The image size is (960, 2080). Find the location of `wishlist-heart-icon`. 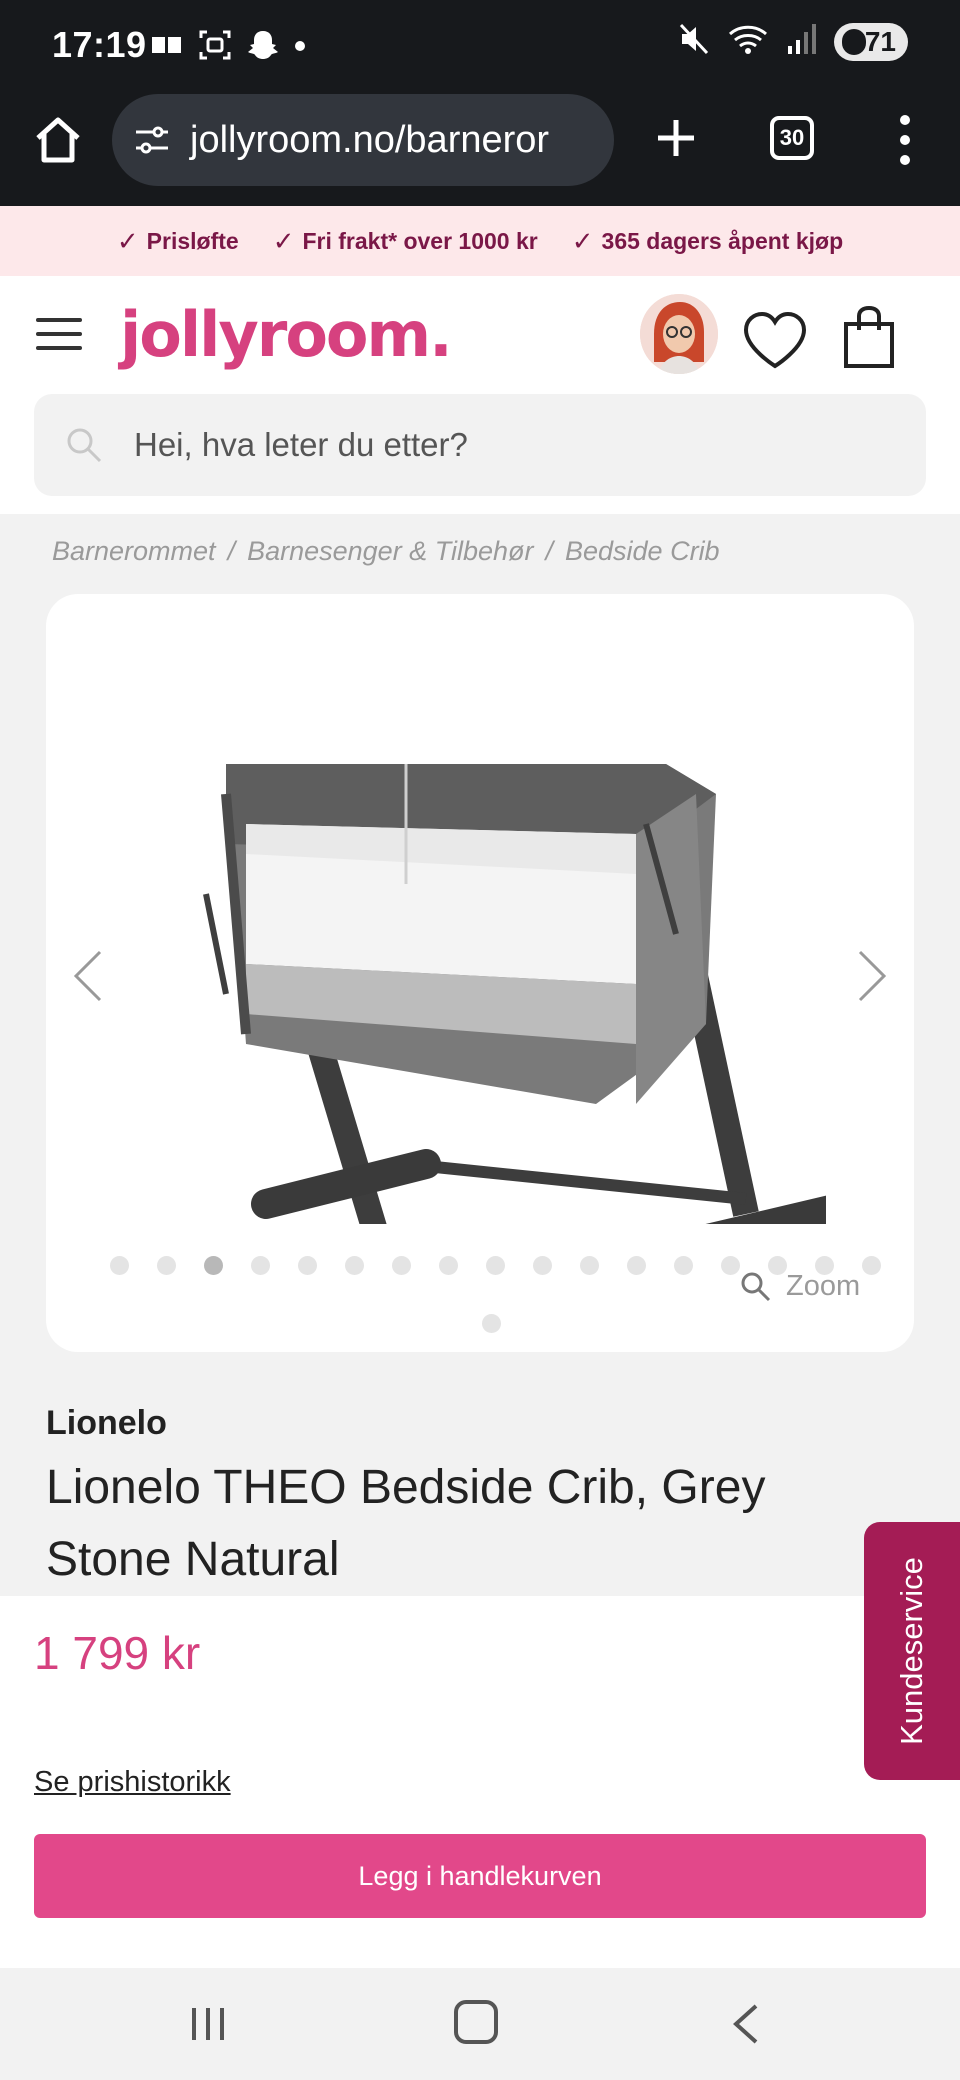

wishlist-heart-icon is located at coordinates (775, 340).